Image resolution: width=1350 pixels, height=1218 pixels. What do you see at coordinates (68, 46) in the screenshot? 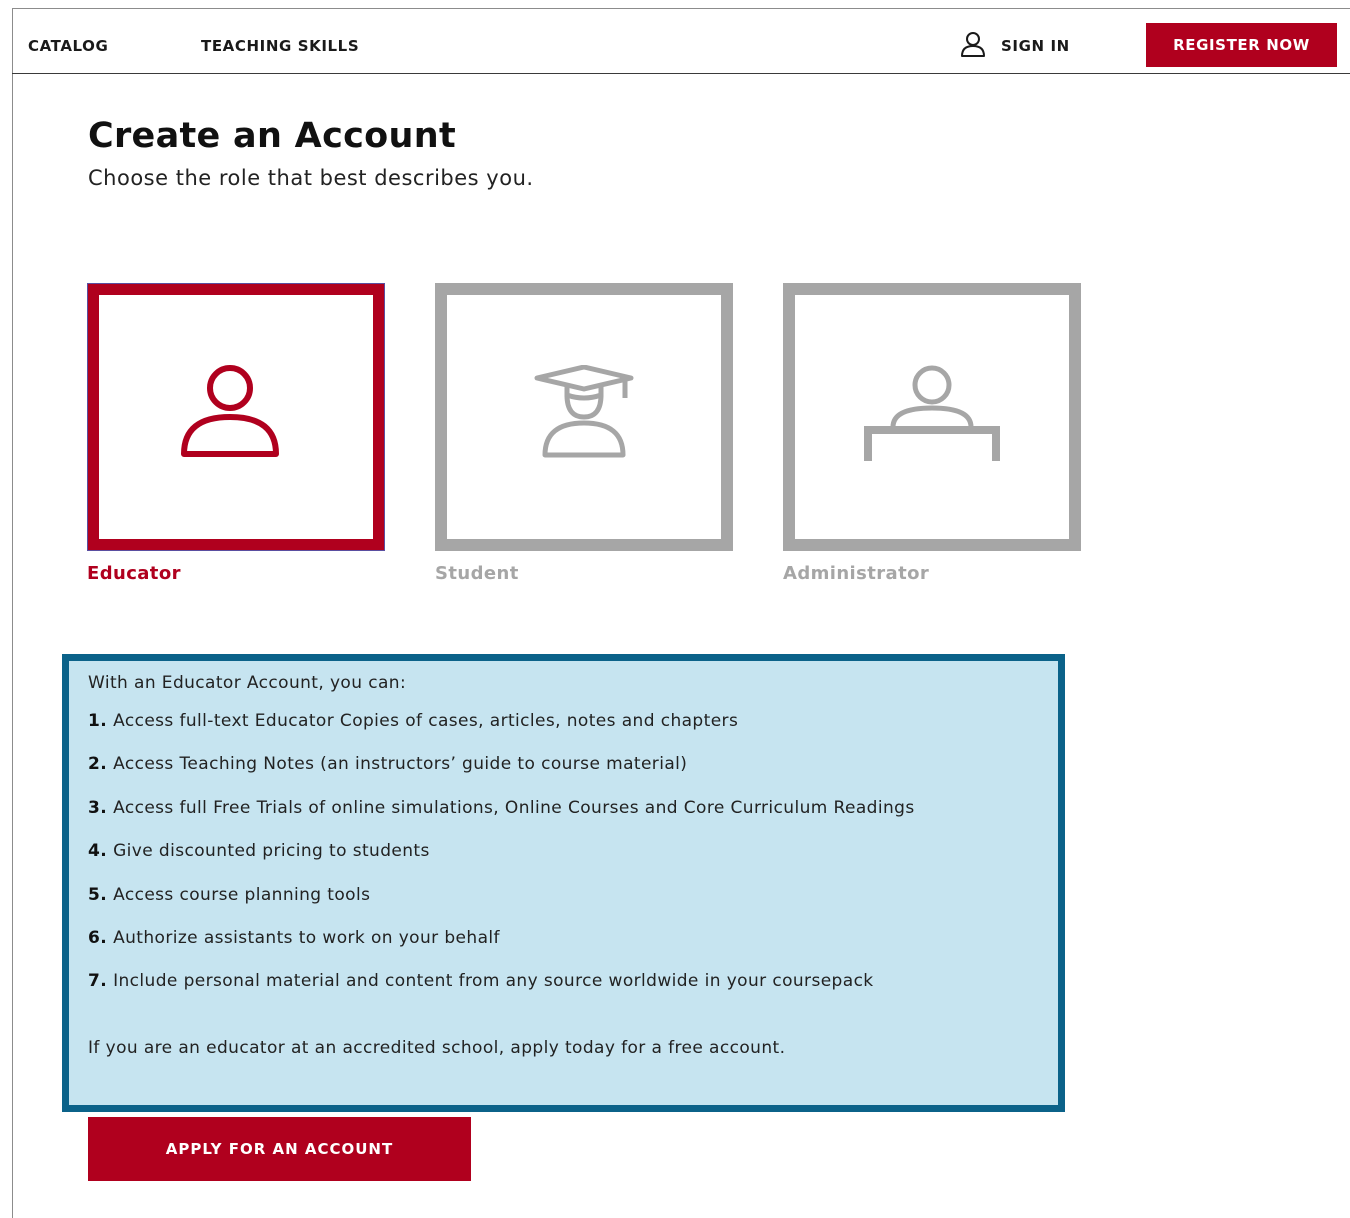
I see `nav-catalog-link: CATALOG` at bounding box center [68, 46].